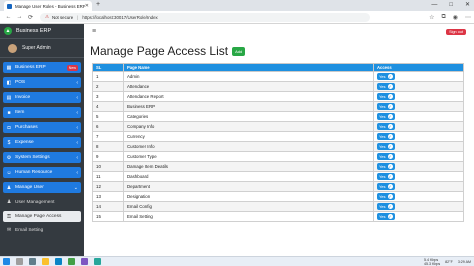  What do you see at coordinates (8, 31) in the screenshot?
I see `logo-icon: ▲` at bounding box center [8, 31].